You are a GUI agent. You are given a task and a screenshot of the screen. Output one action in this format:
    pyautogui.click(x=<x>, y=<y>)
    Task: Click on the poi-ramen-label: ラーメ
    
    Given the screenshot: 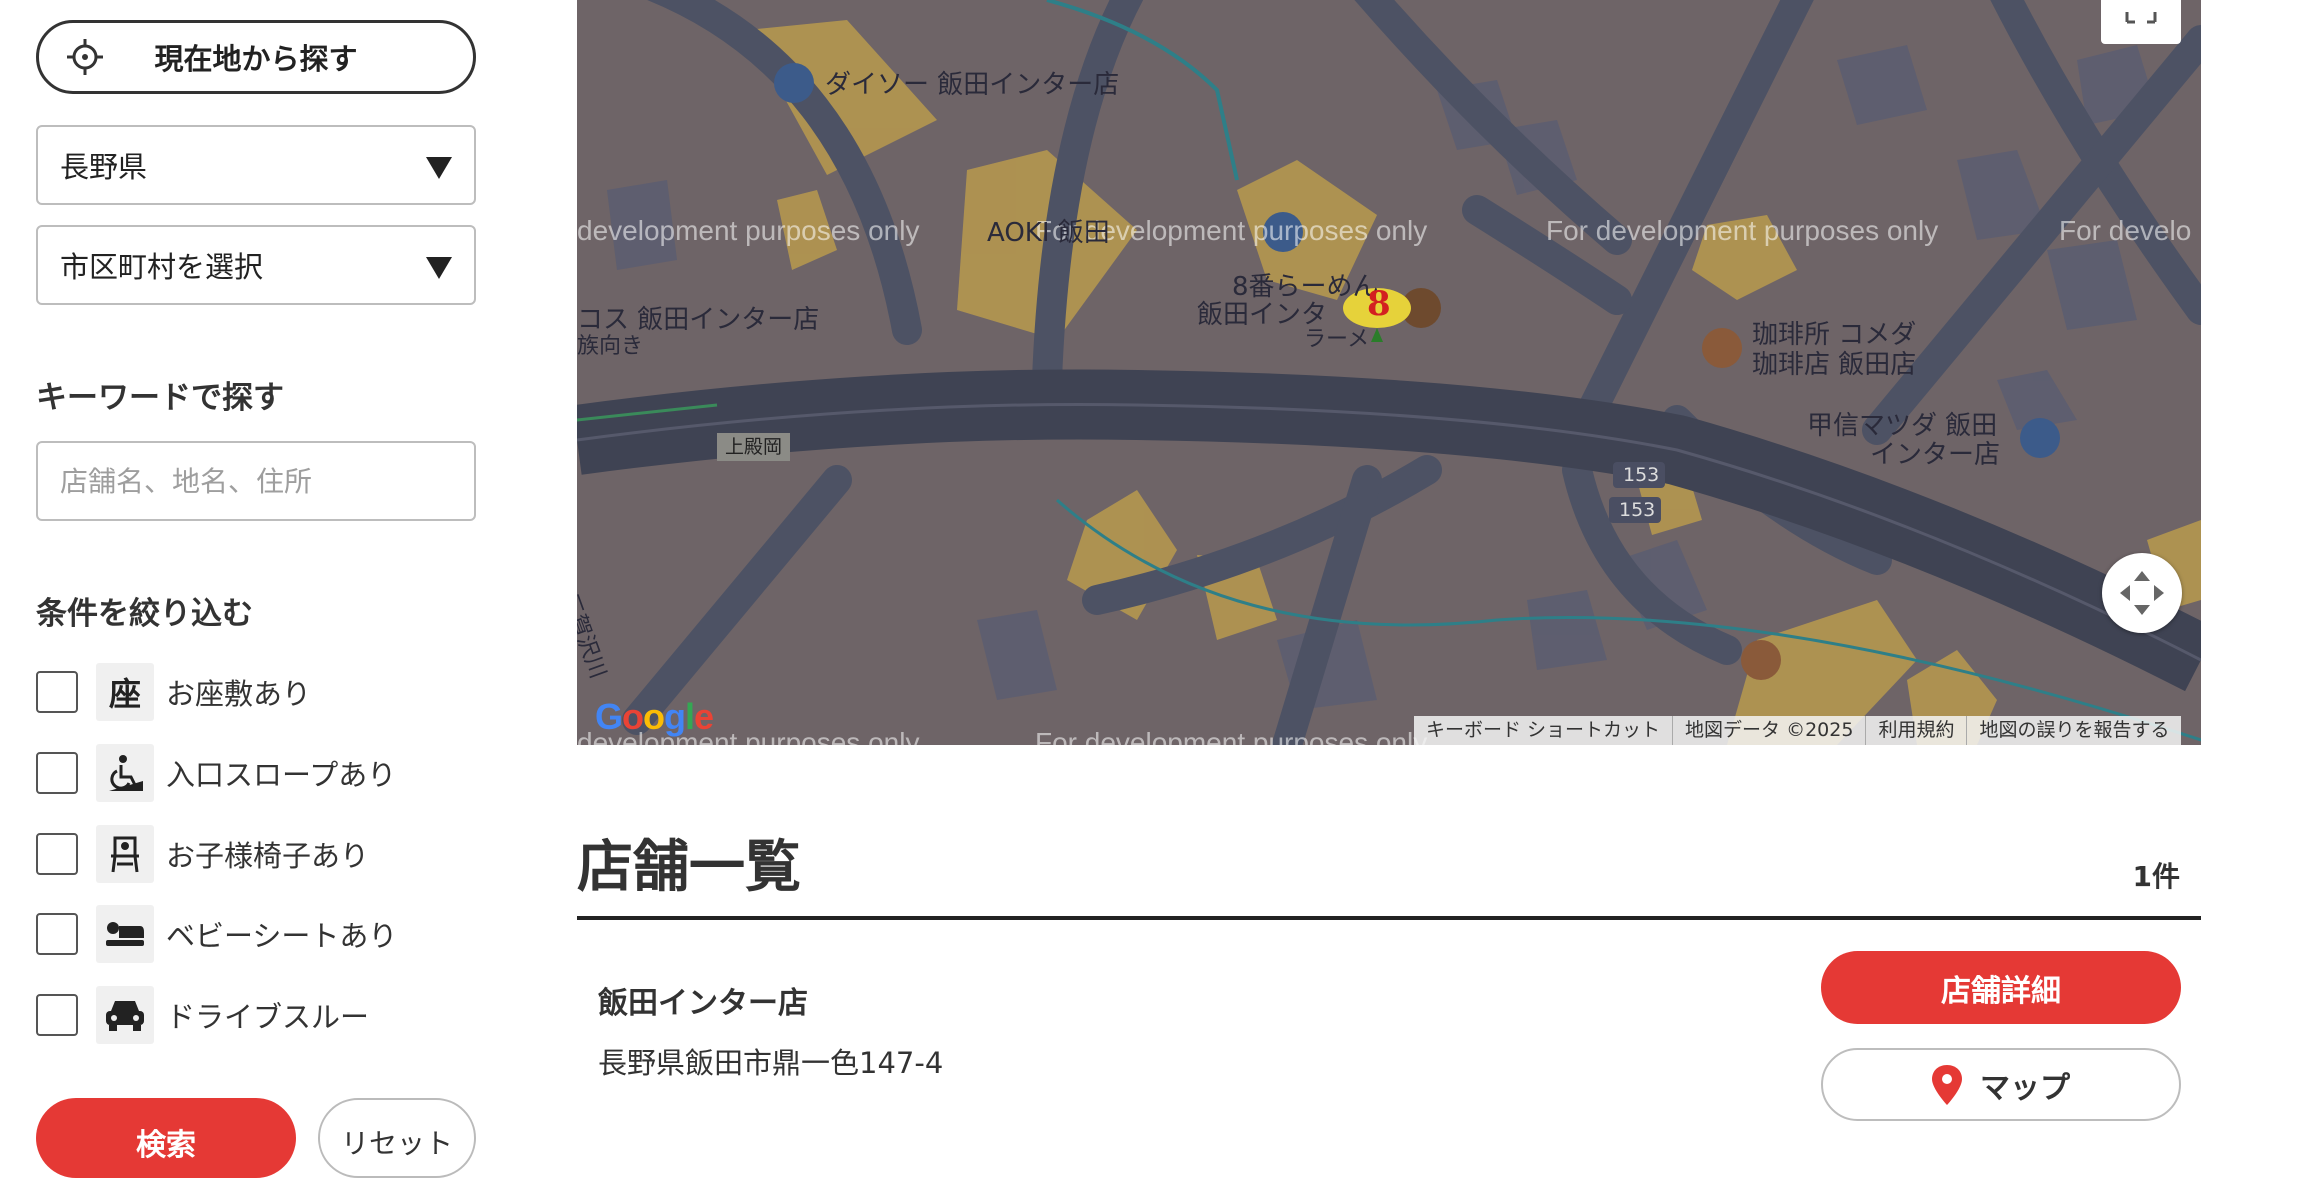 What is the action you would take?
    pyautogui.click(x=1336, y=340)
    